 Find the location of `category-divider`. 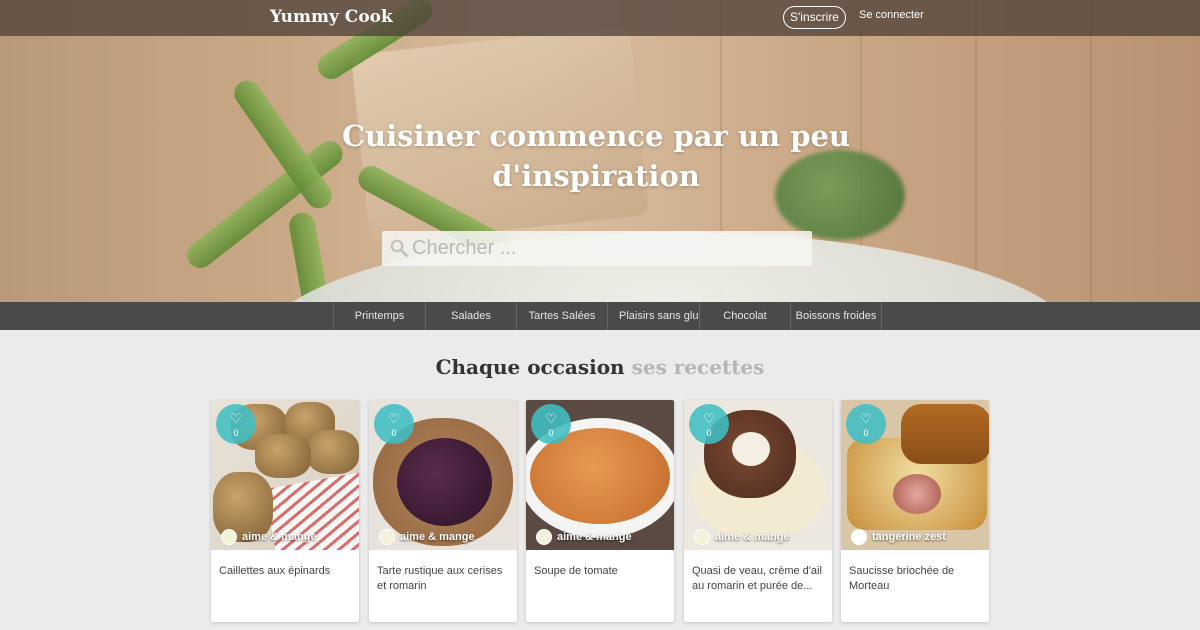

category-divider is located at coordinates (881, 316).